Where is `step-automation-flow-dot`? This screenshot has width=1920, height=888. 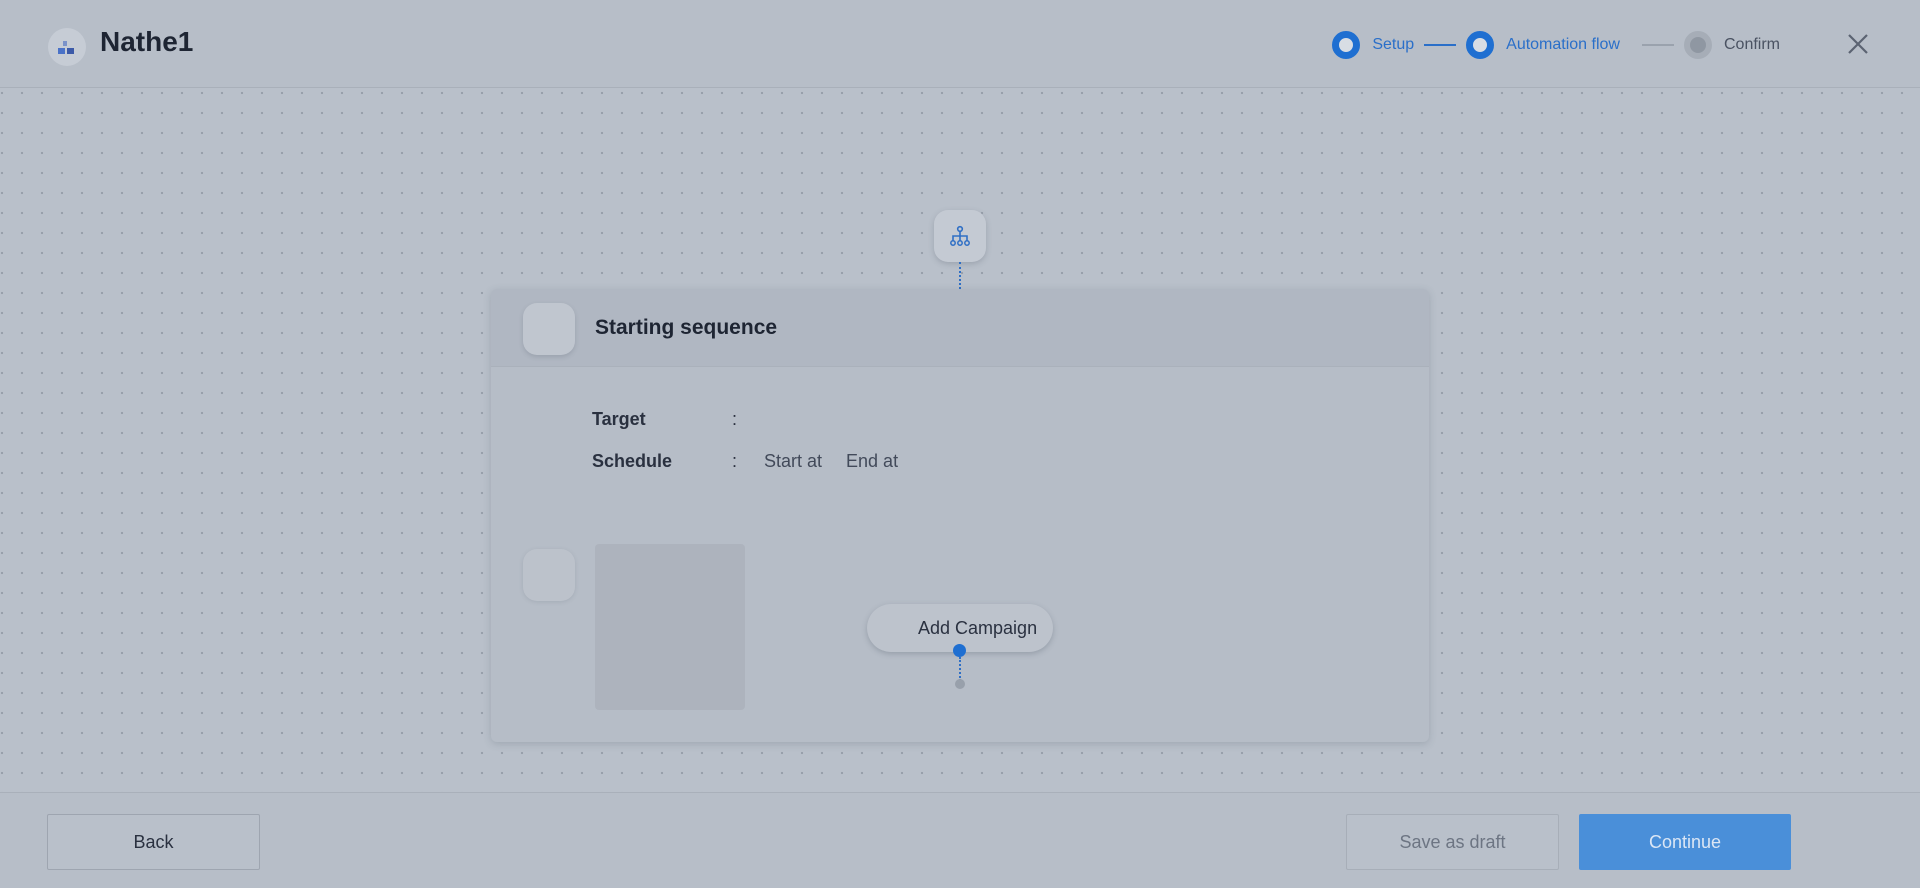
step-automation-flow-dot is located at coordinates (1480, 45).